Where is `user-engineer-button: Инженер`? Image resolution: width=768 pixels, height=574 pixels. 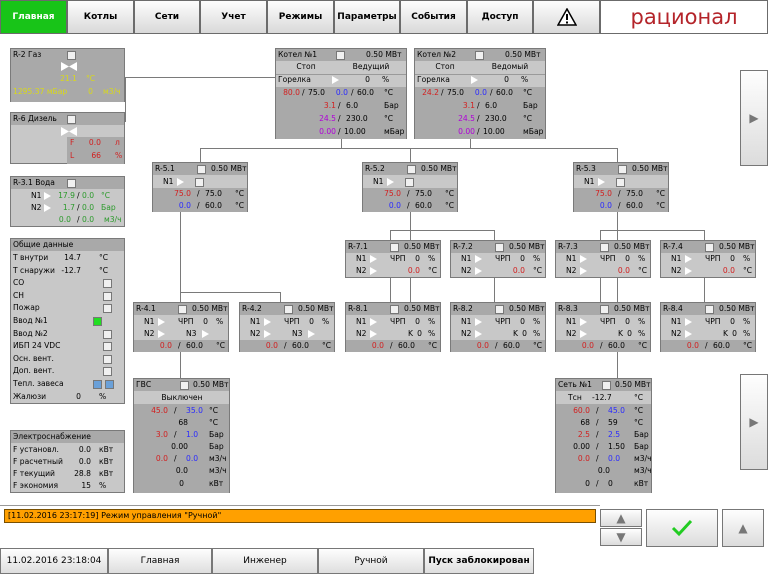
user-engineer-button: Инженер is located at coordinates (265, 561).